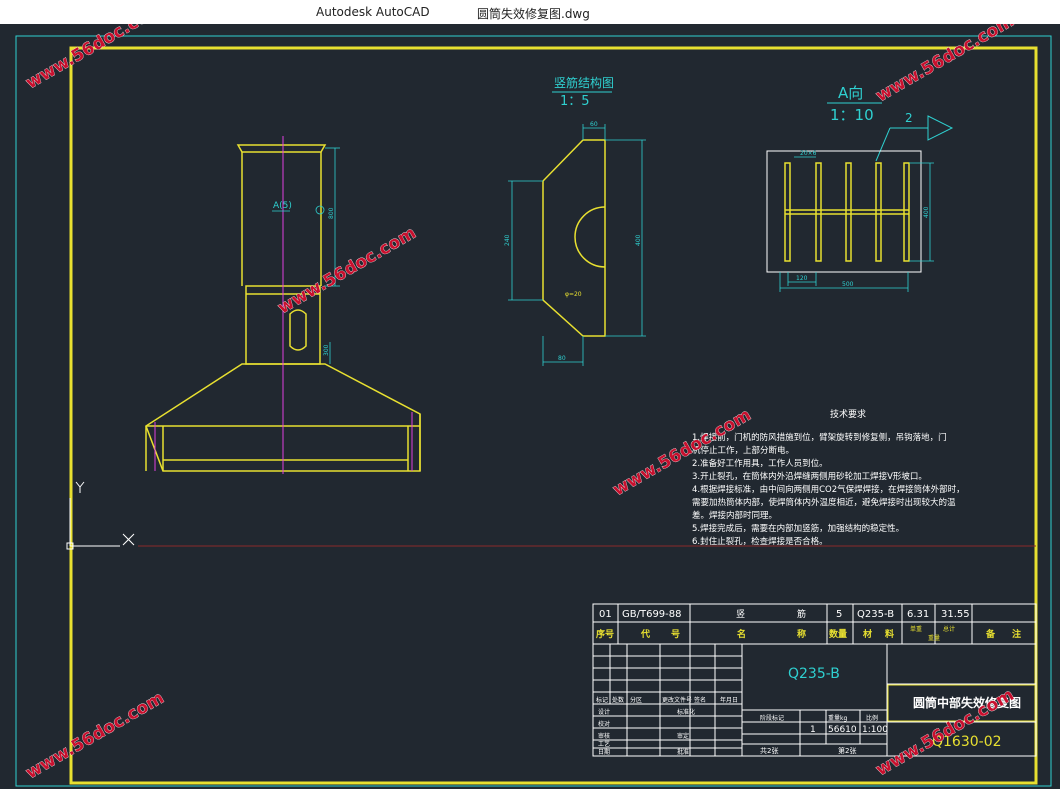 The image size is (1060, 789). I want to click on a-view-leader, so click(914, 138).